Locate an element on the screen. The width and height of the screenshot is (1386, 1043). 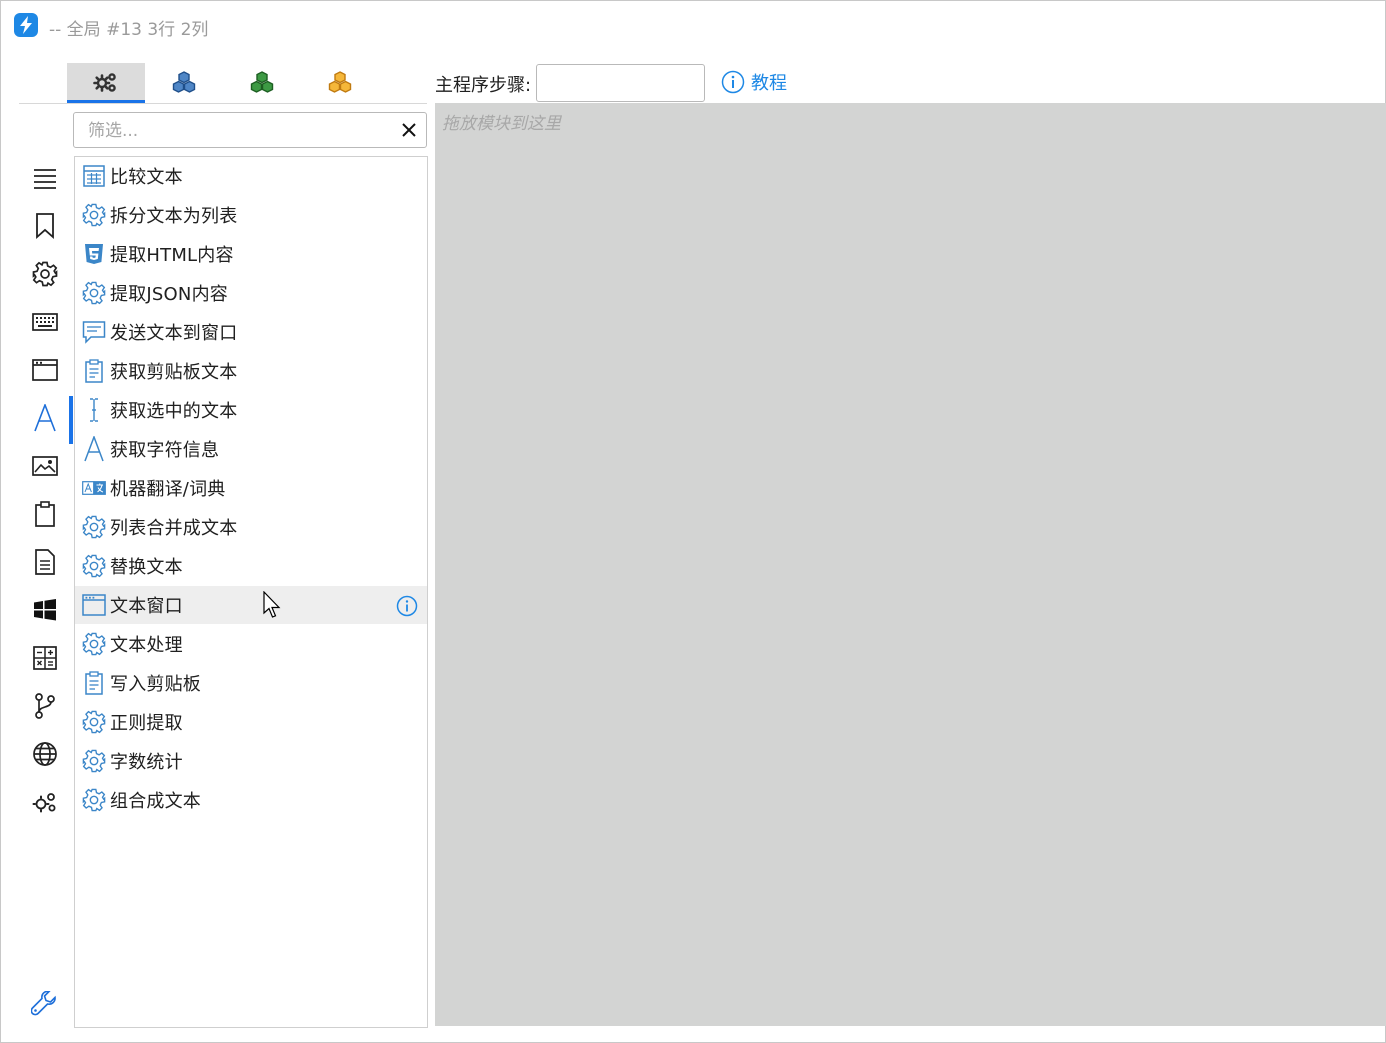
list-item-label: 拆分文本为列表 is located at coordinates (174, 216).